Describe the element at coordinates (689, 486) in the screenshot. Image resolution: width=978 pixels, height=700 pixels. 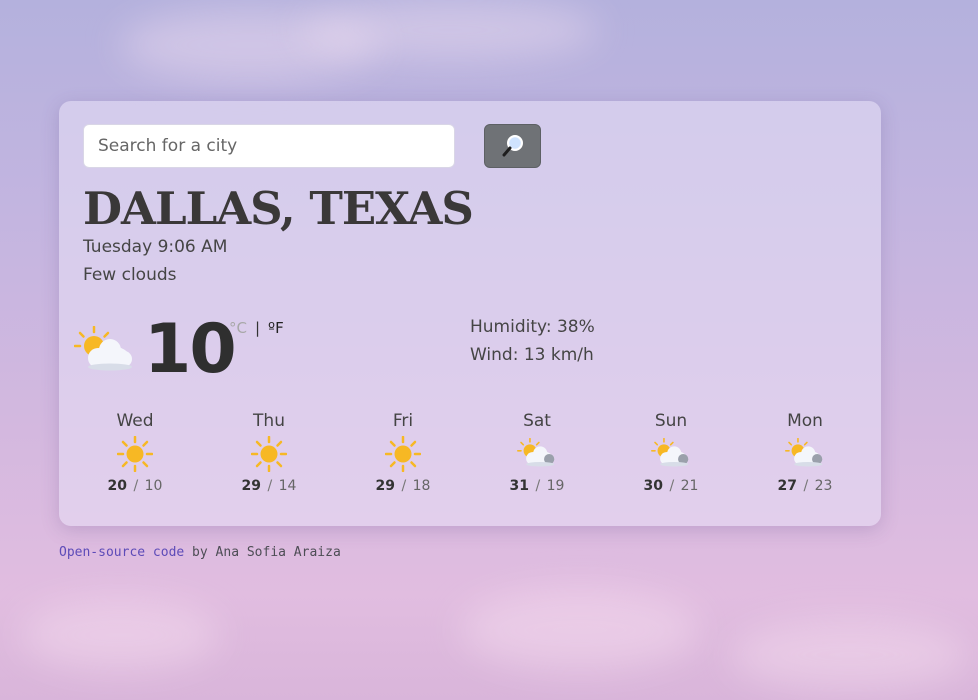
I see `forecast-min-temp: 21` at that location.